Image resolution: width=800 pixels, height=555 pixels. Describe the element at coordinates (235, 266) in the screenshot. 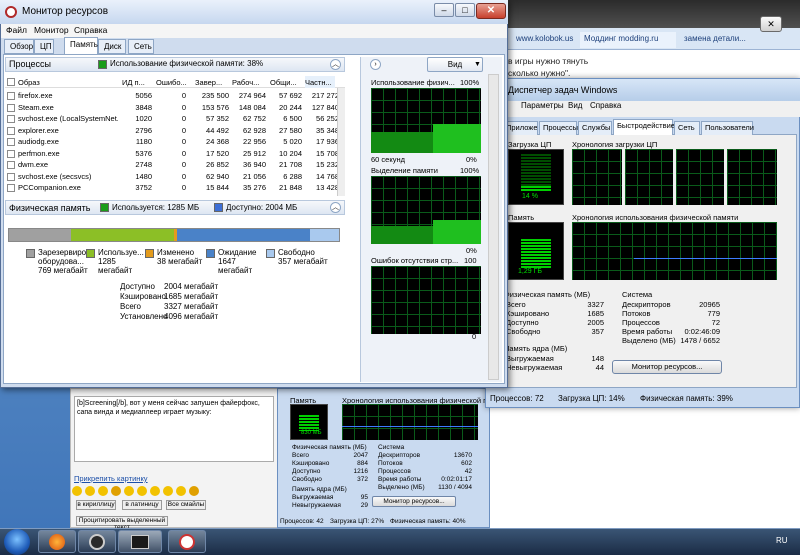

I see `category-value: 1647 мегабайт` at that location.